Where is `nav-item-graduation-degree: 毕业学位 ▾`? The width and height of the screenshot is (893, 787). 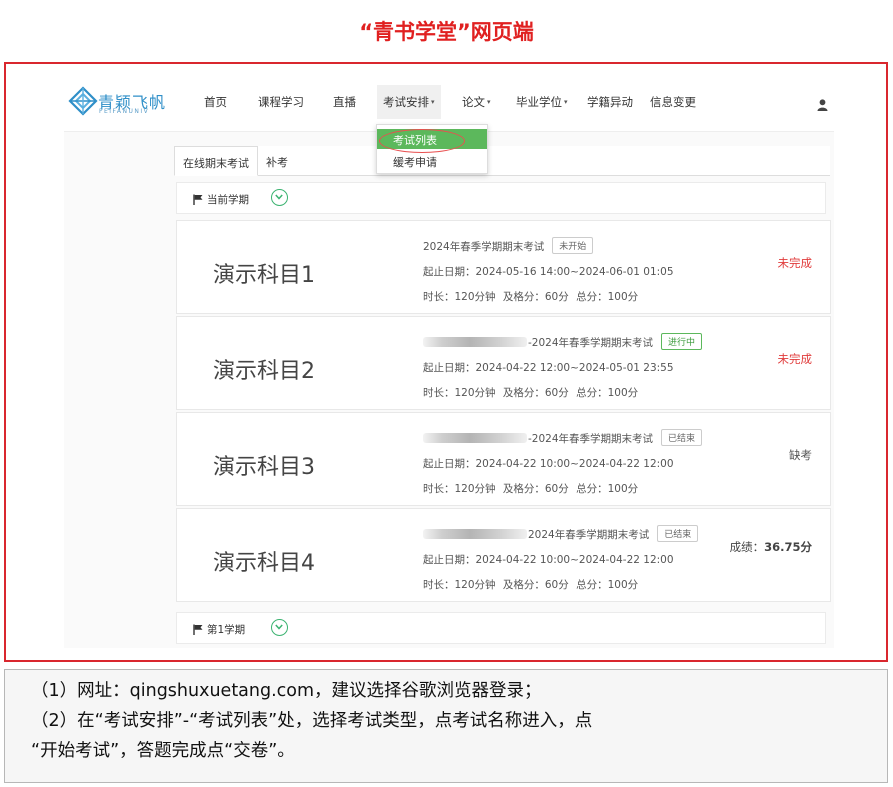 nav-item-graduation-degree: 毕业学位 ▾ is located at coordinates (542, 102).